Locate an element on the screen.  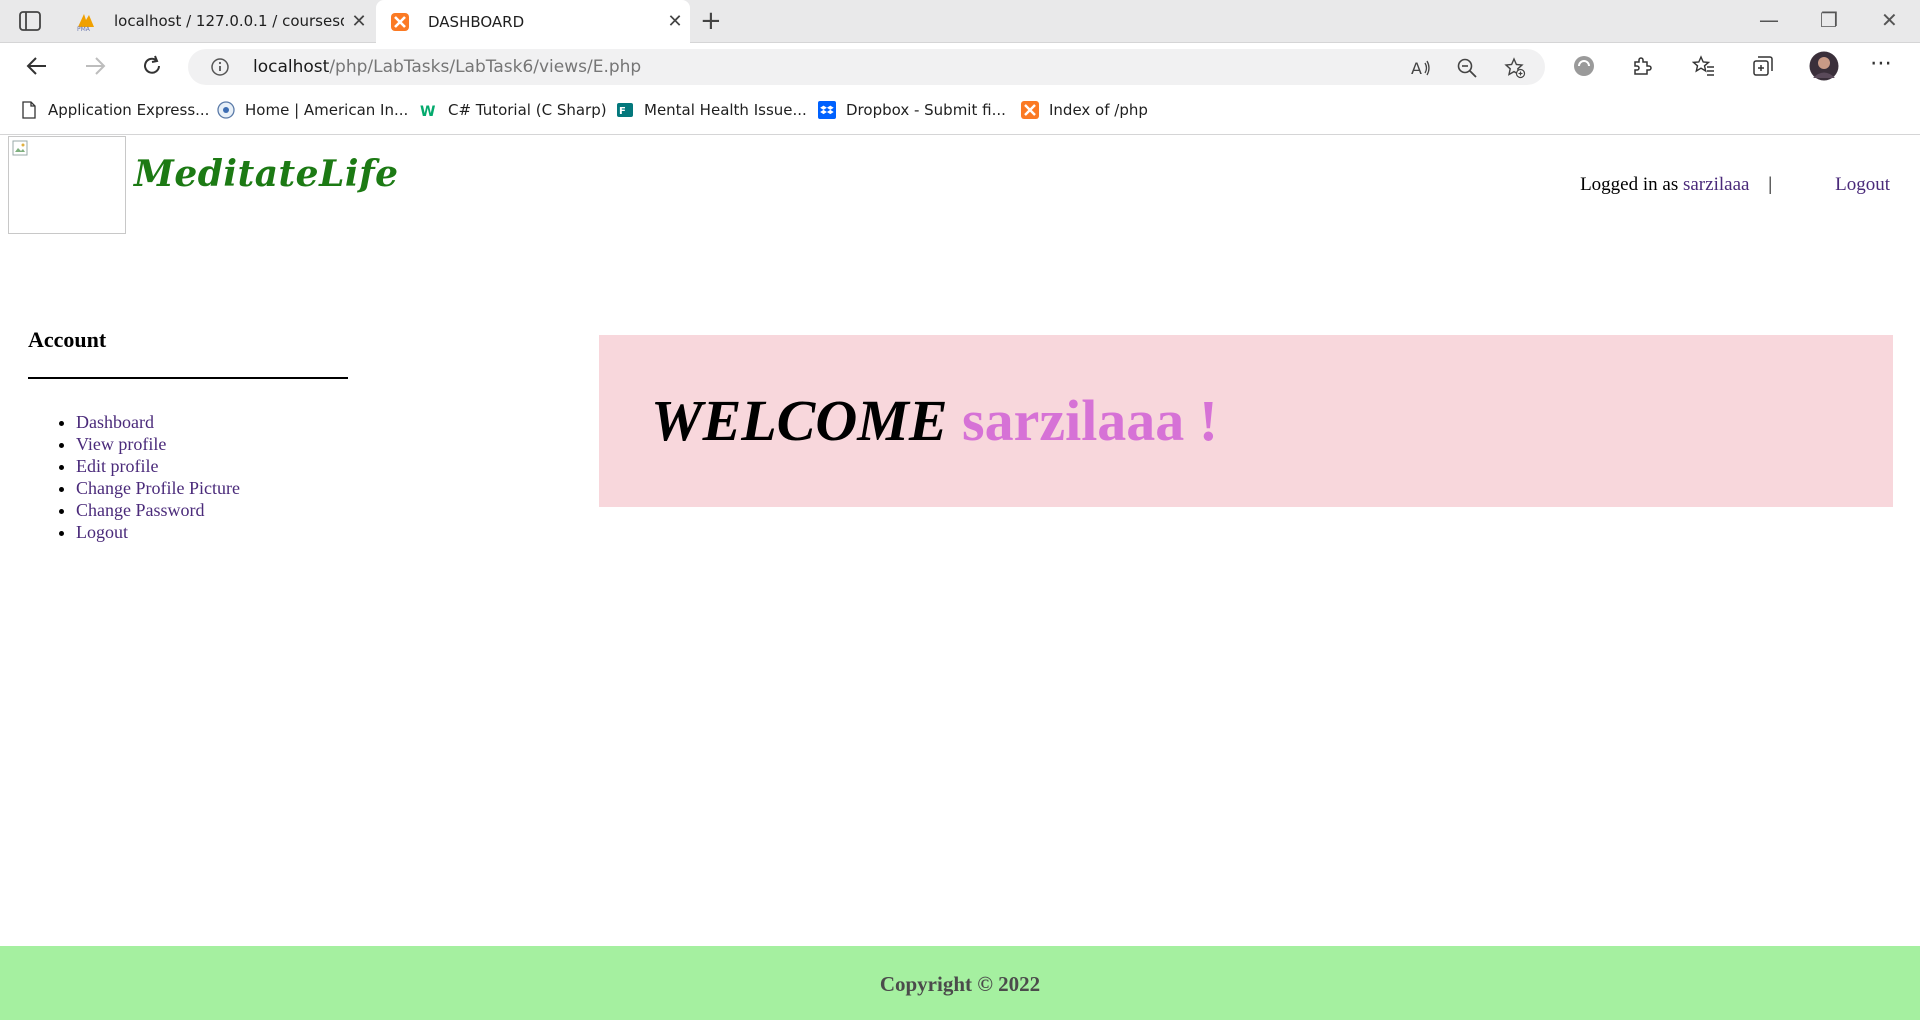
add-favorite-icon is located at coordinates (1515, 68).